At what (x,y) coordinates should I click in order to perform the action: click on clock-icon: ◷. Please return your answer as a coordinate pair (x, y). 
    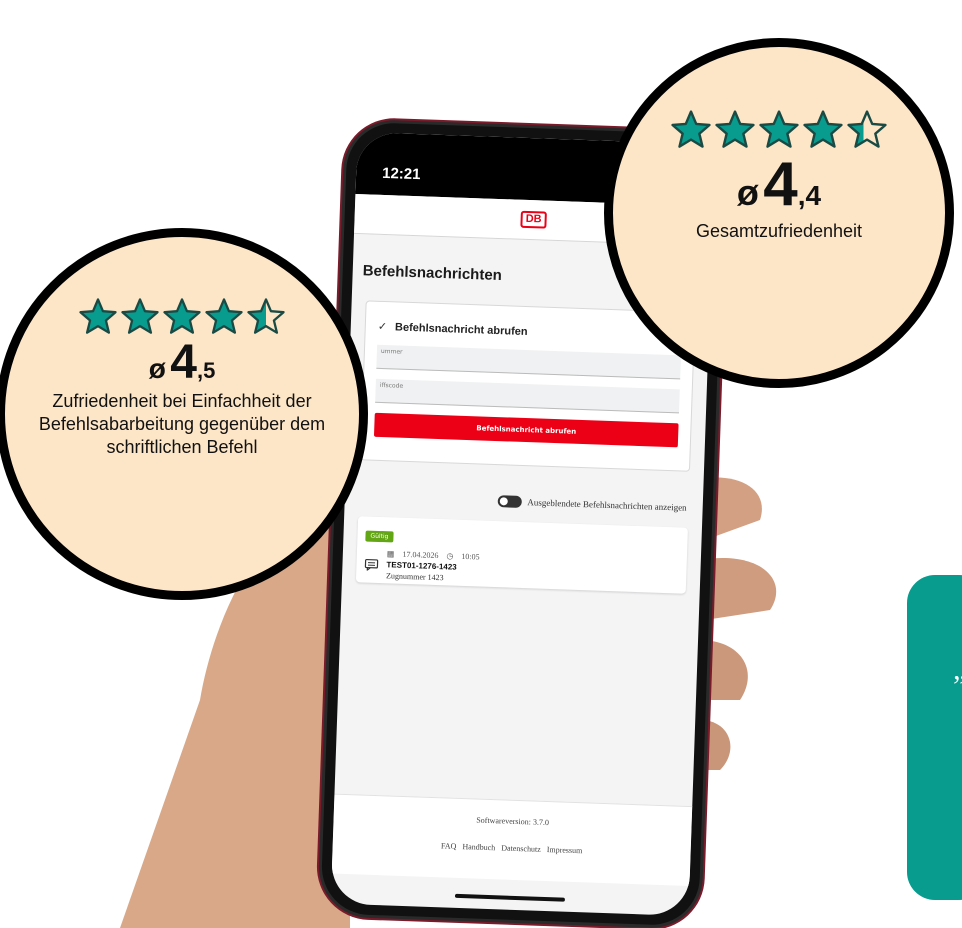
    Looking at the image, I should click on (450, 556).